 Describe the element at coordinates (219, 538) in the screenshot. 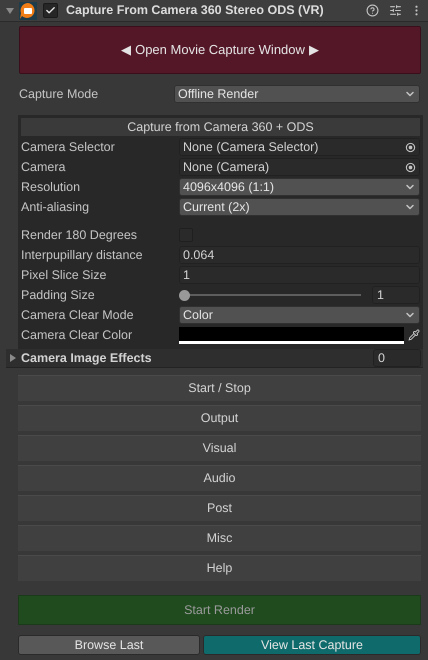

I see `section-button: Misc` at that location.